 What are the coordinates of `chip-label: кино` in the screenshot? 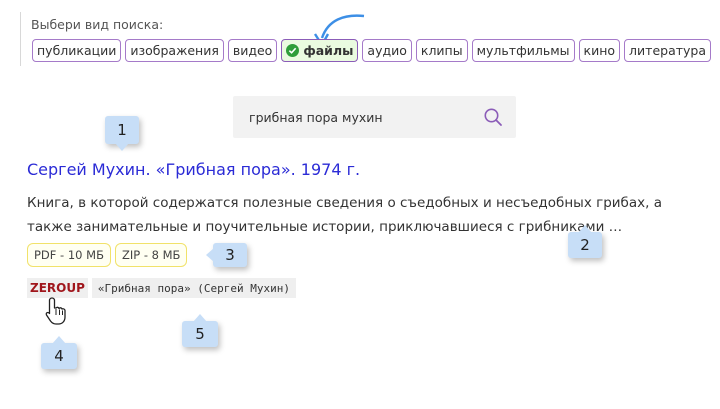 It's located at (599, 50).